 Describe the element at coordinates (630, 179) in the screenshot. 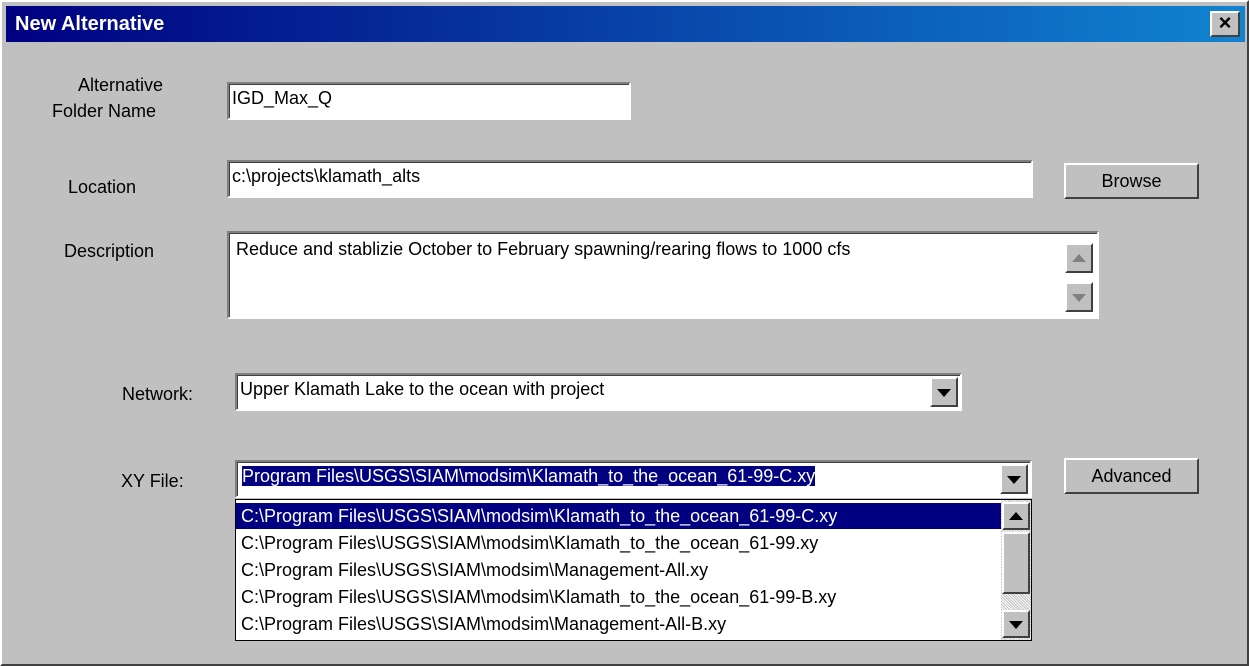

I see `location-input: c:\projects\klamath_alts` at that location.